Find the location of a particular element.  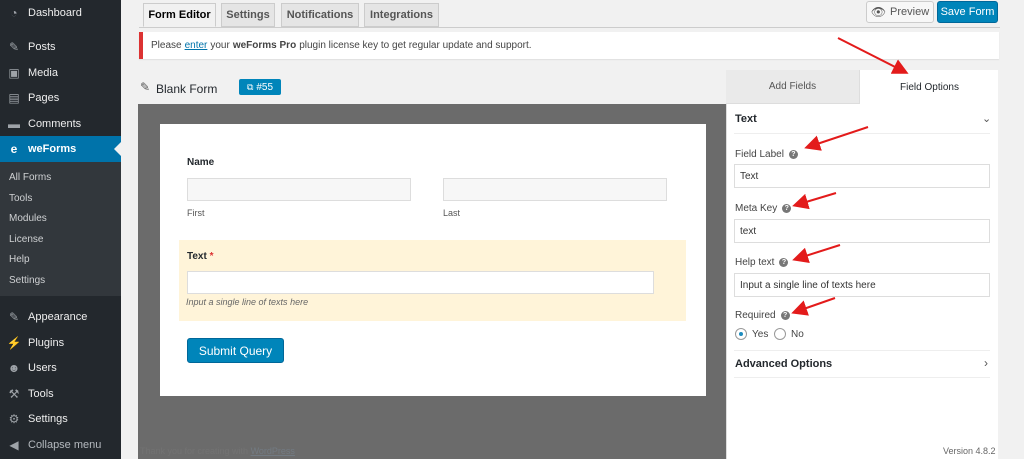

arrow-to-required is located at coordinates (813, 306).